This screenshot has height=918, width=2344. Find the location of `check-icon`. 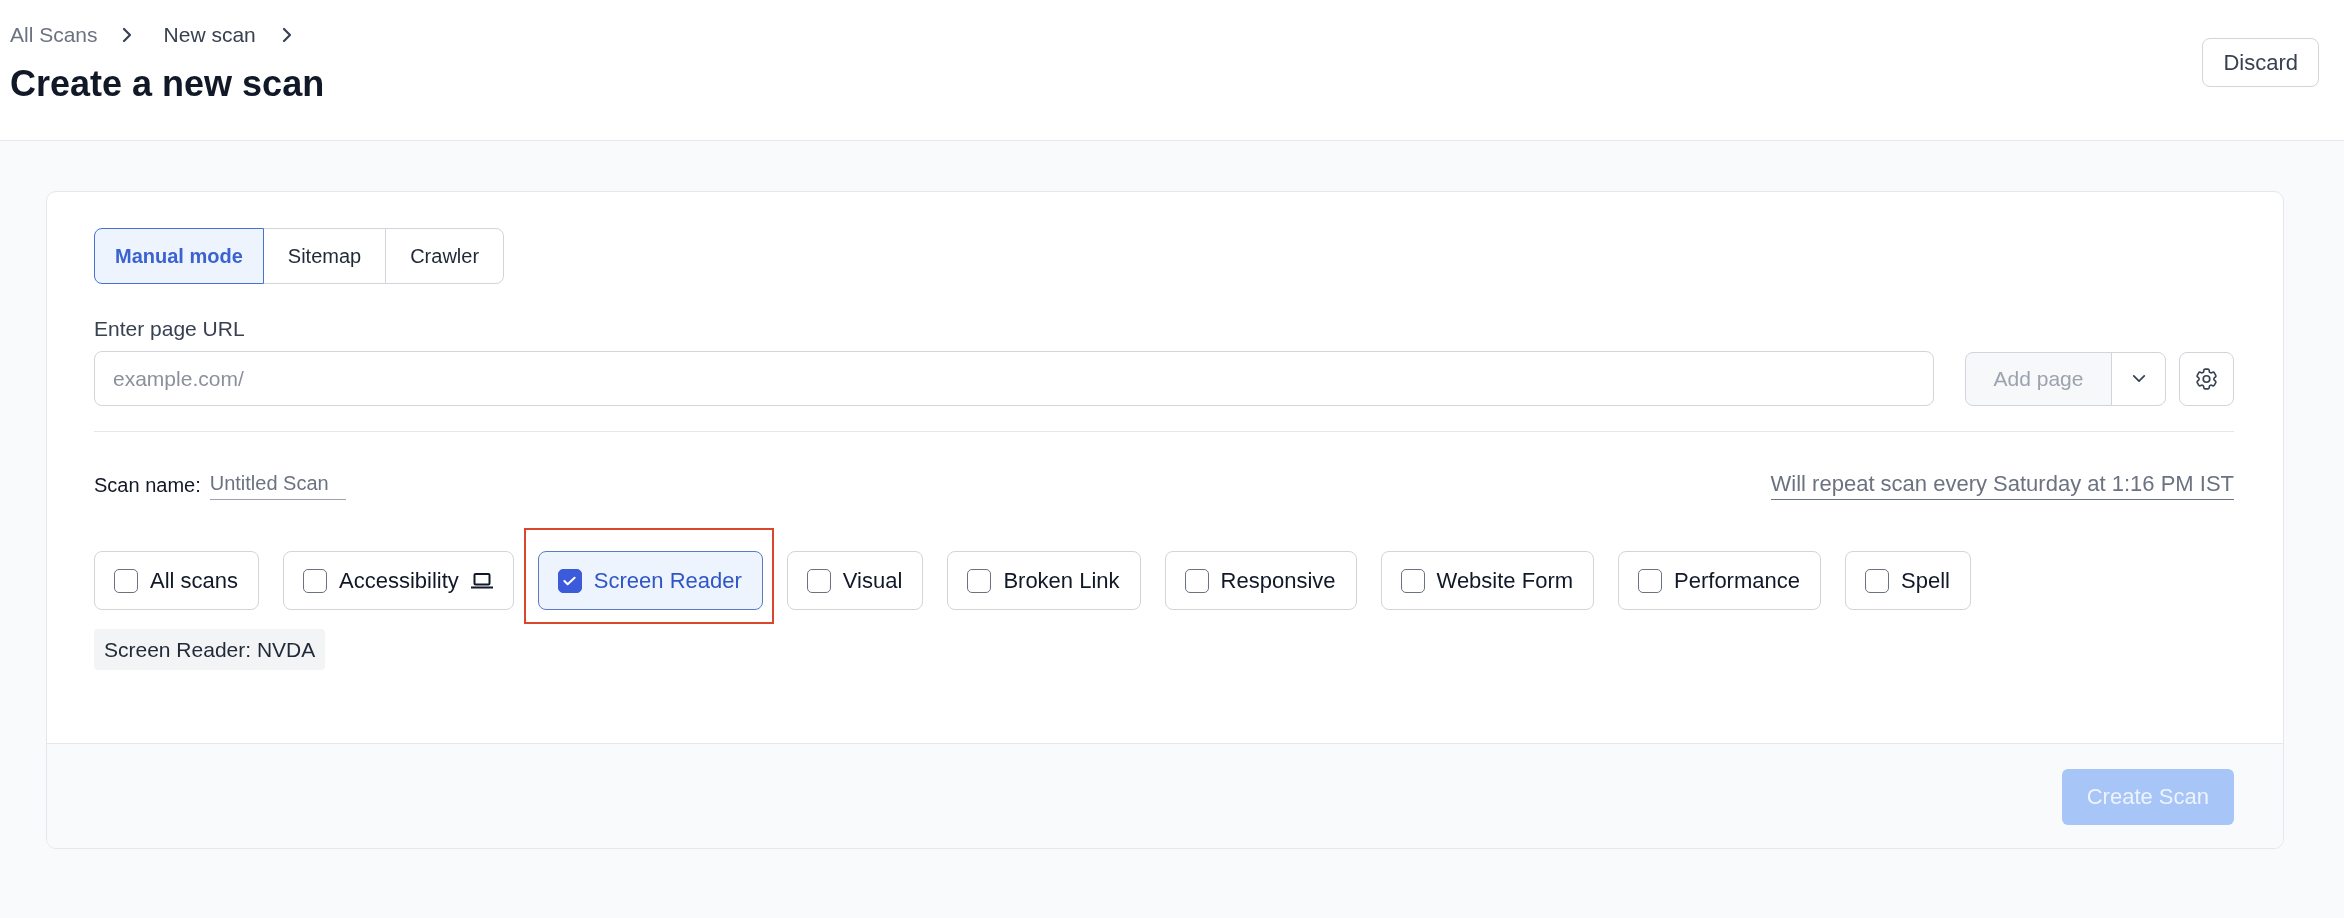

check-icon is located at coordinates (570, 580).